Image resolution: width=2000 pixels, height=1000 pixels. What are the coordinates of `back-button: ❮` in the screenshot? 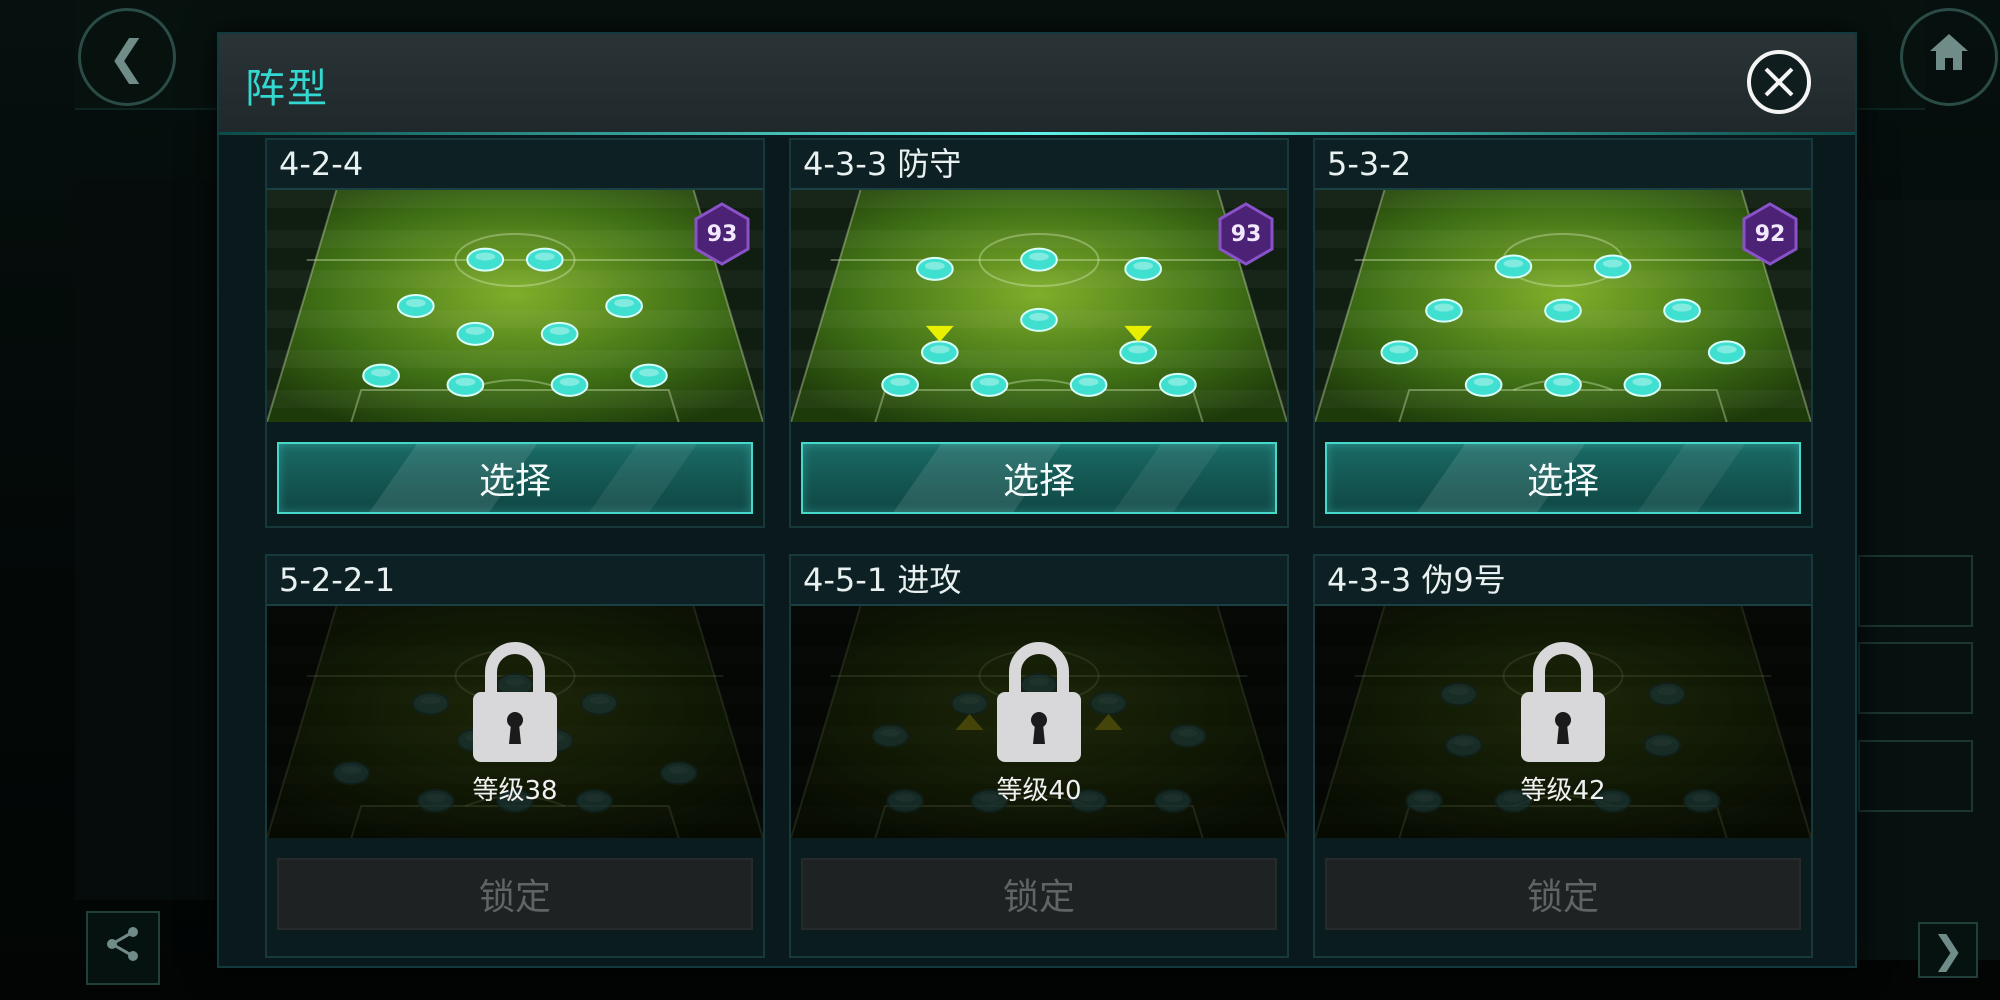 It's located at (127, 57).